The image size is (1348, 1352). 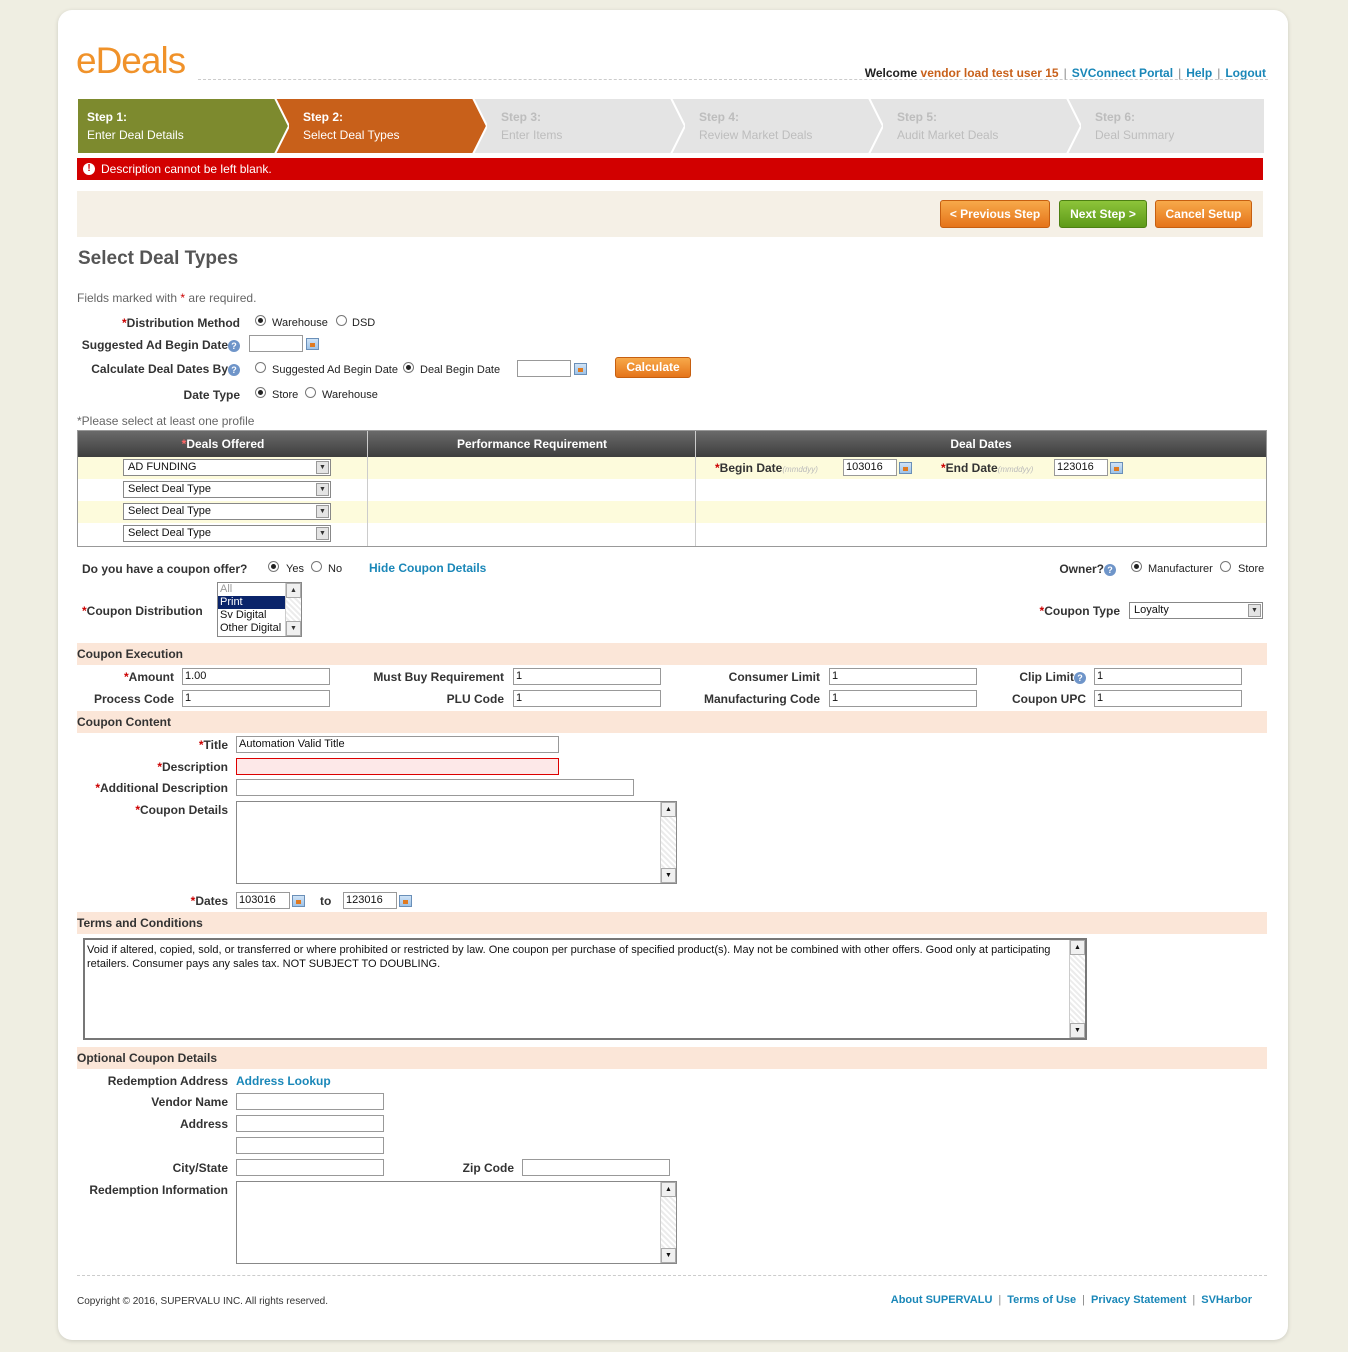 I want to click on wizard-step-1: Step 1: Enter Deal Details, so click(x=183, y=126).